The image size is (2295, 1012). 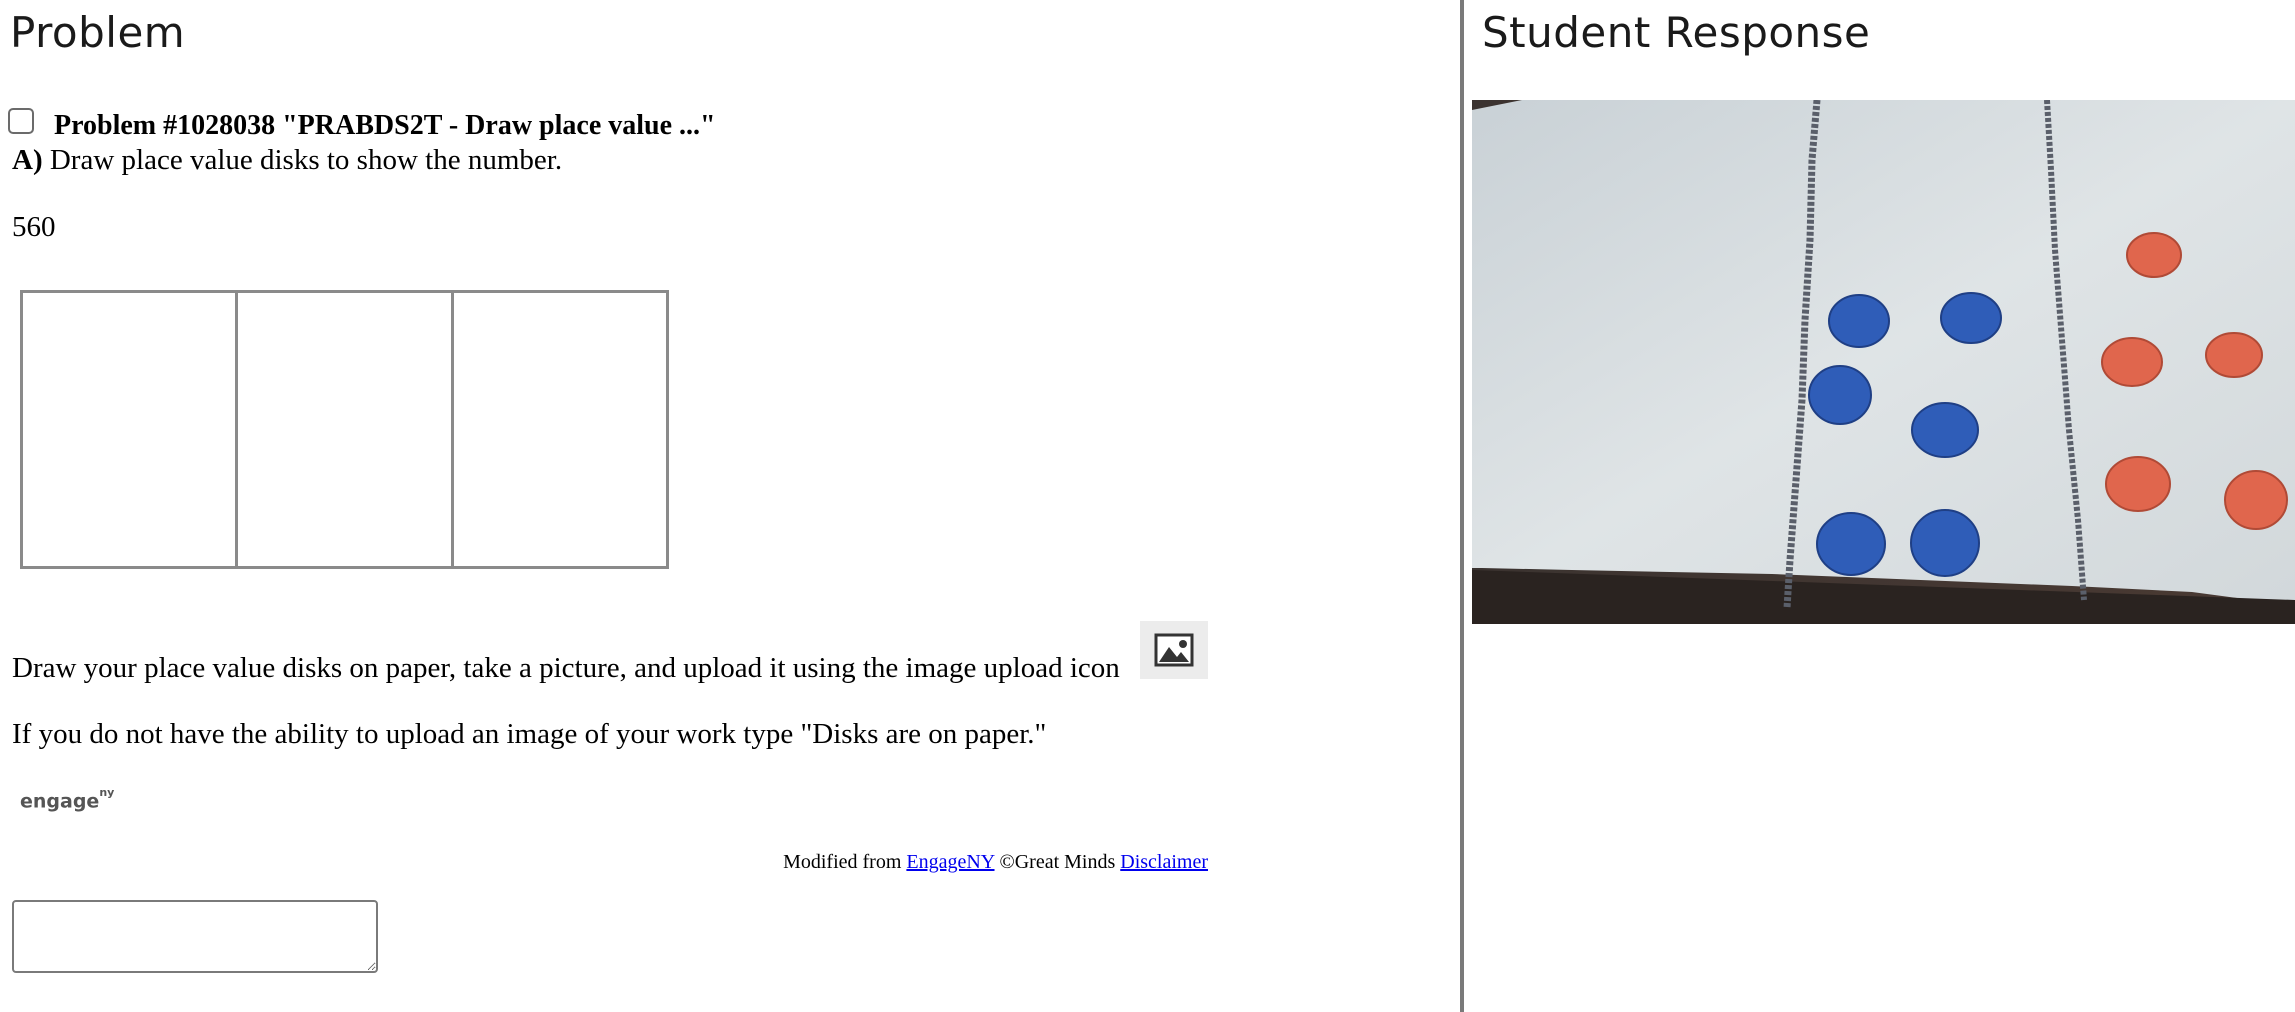 I want to click on response-pane-title: Student Response, so click(x=1676, y=32).